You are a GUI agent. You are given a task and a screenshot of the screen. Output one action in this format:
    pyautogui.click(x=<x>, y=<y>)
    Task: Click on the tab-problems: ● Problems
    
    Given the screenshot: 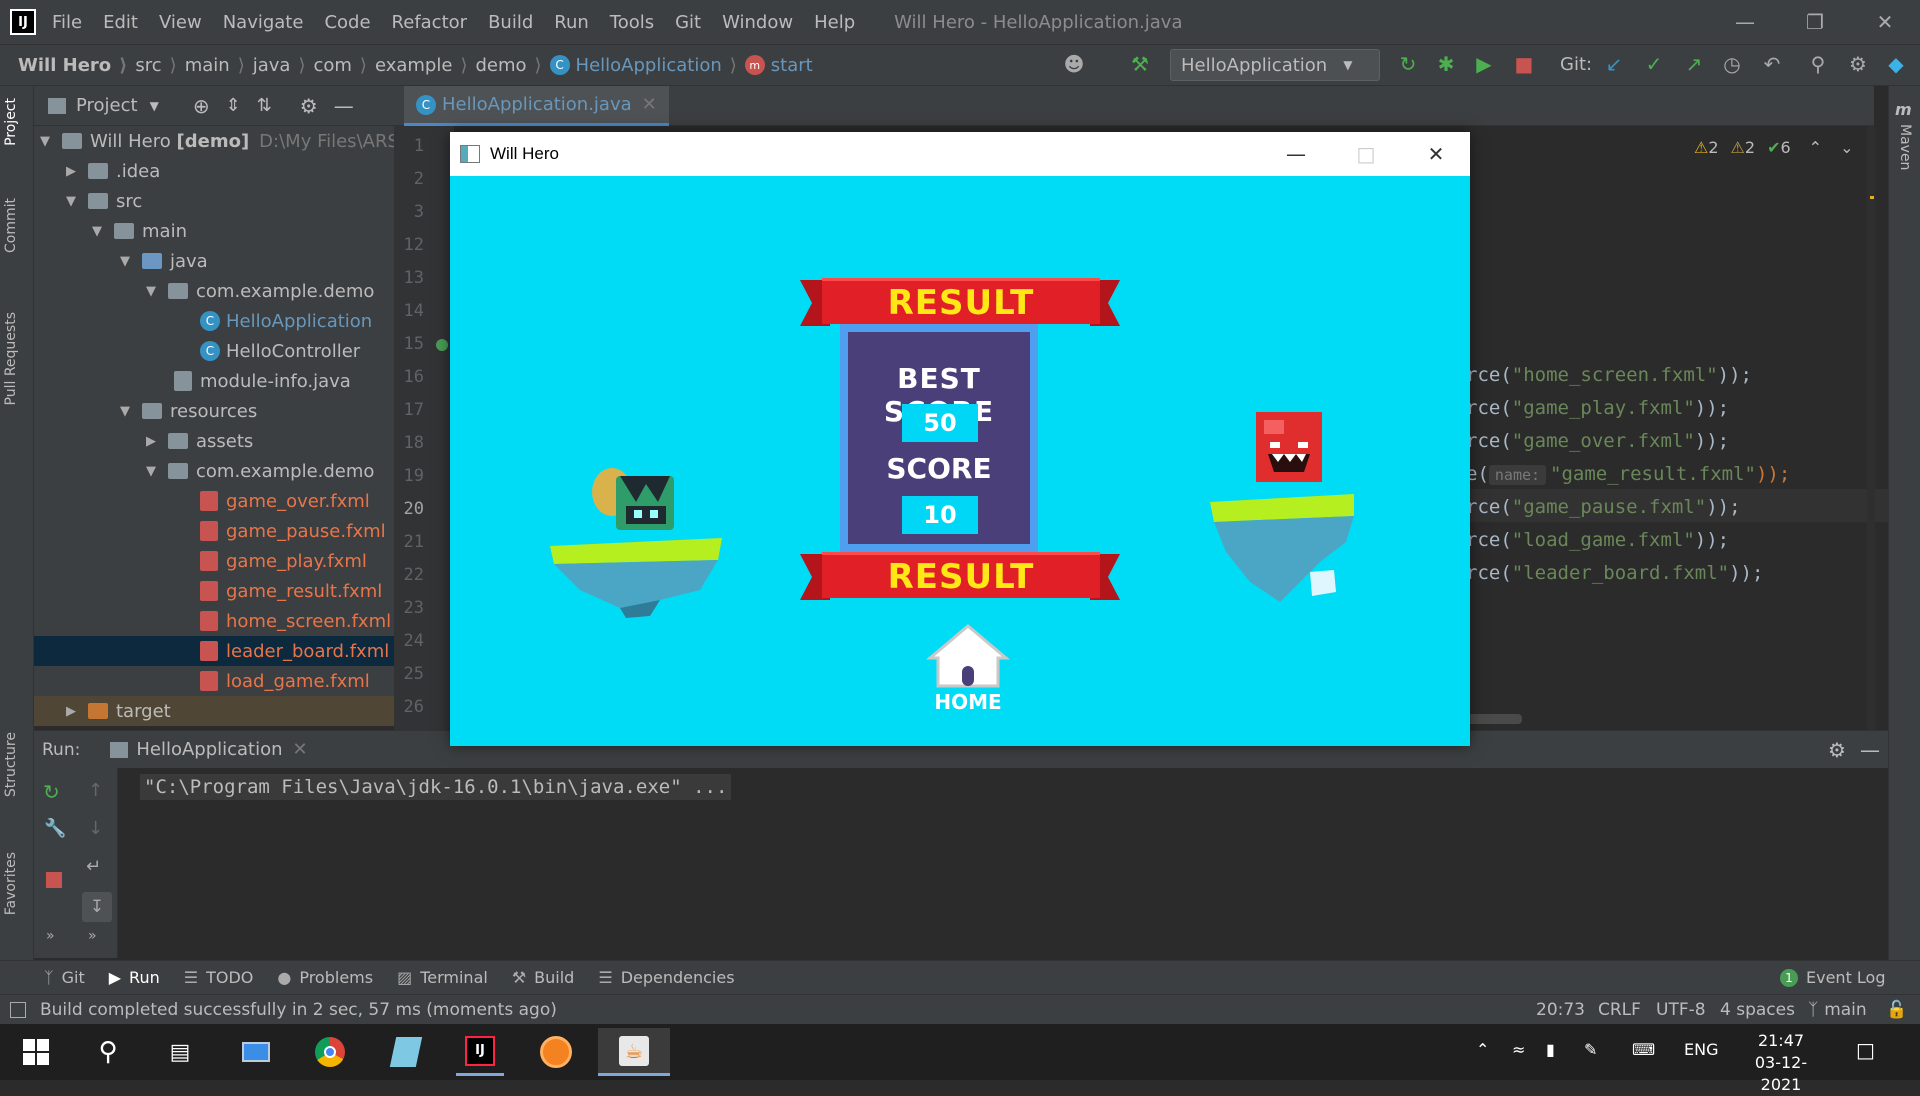 What is the action you would take?
    pyautogui.click(x=325, y=977)
    